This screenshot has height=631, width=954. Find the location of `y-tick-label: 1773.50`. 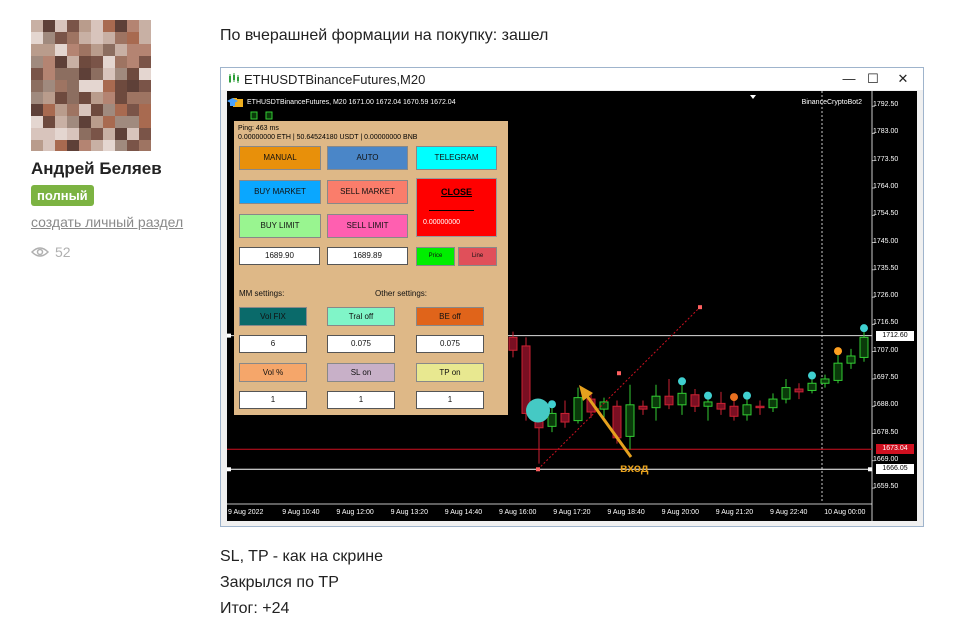

y-tick-label: 1773.50 is located at coordinates (886, 159).